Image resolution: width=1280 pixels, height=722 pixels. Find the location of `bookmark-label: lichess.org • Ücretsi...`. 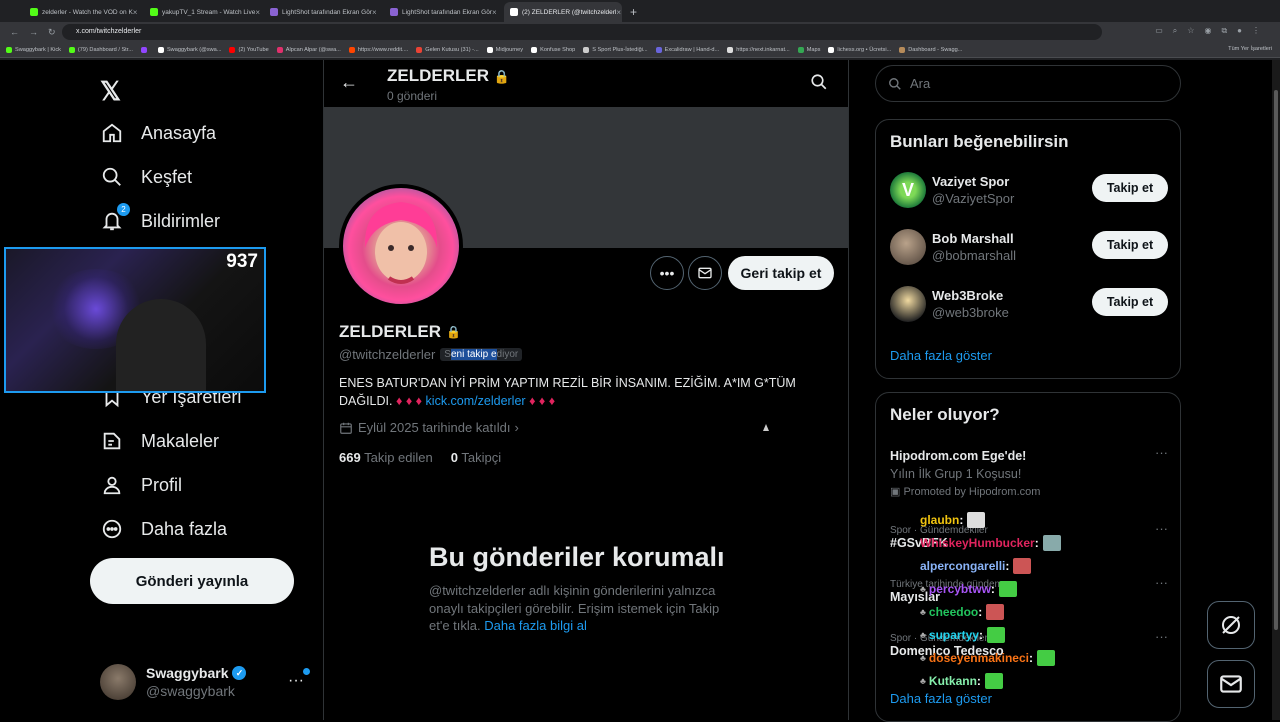

bookmark-label: lichess.org • Ücretsi... is located at coordinates (864, 49).